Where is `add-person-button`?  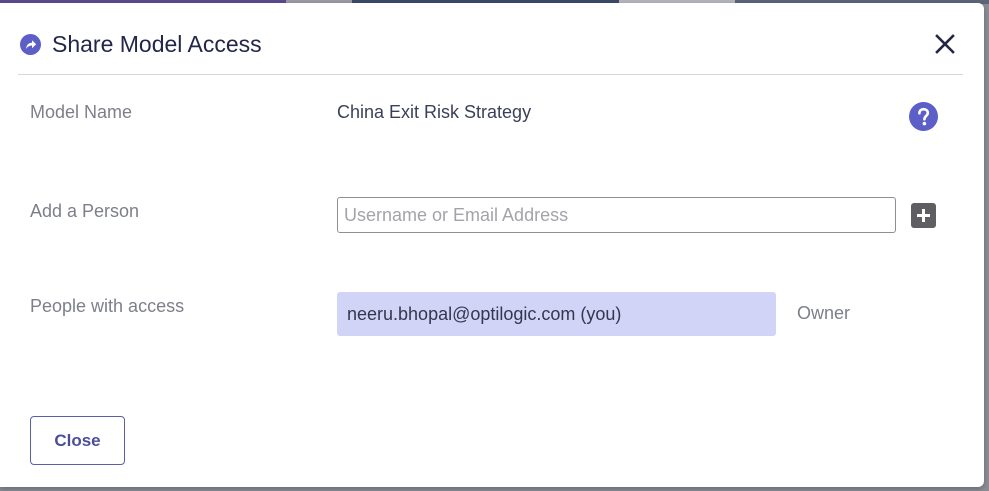
add-person-button is located at coordinates (923, 215).